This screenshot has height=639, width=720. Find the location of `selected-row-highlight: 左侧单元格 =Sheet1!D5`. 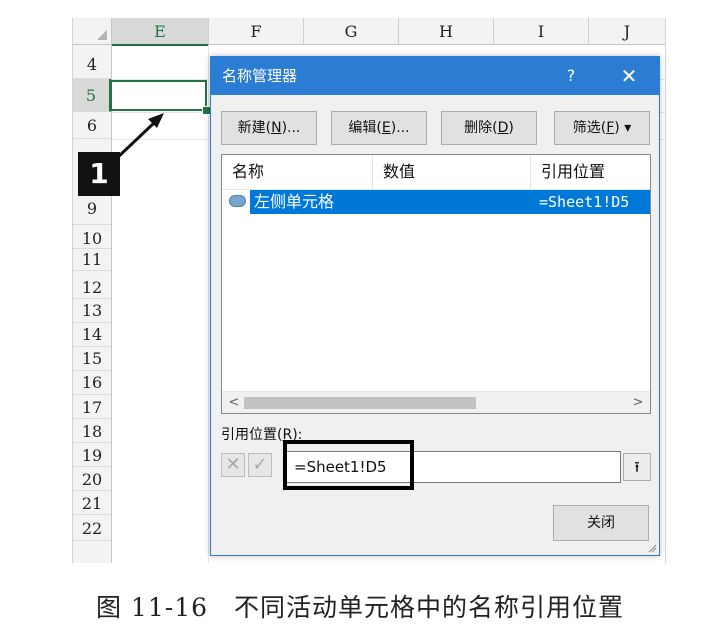

selected-row-highlight: 左侧单元格 =Sheet1!D5 is located at coordinates (450, 202).